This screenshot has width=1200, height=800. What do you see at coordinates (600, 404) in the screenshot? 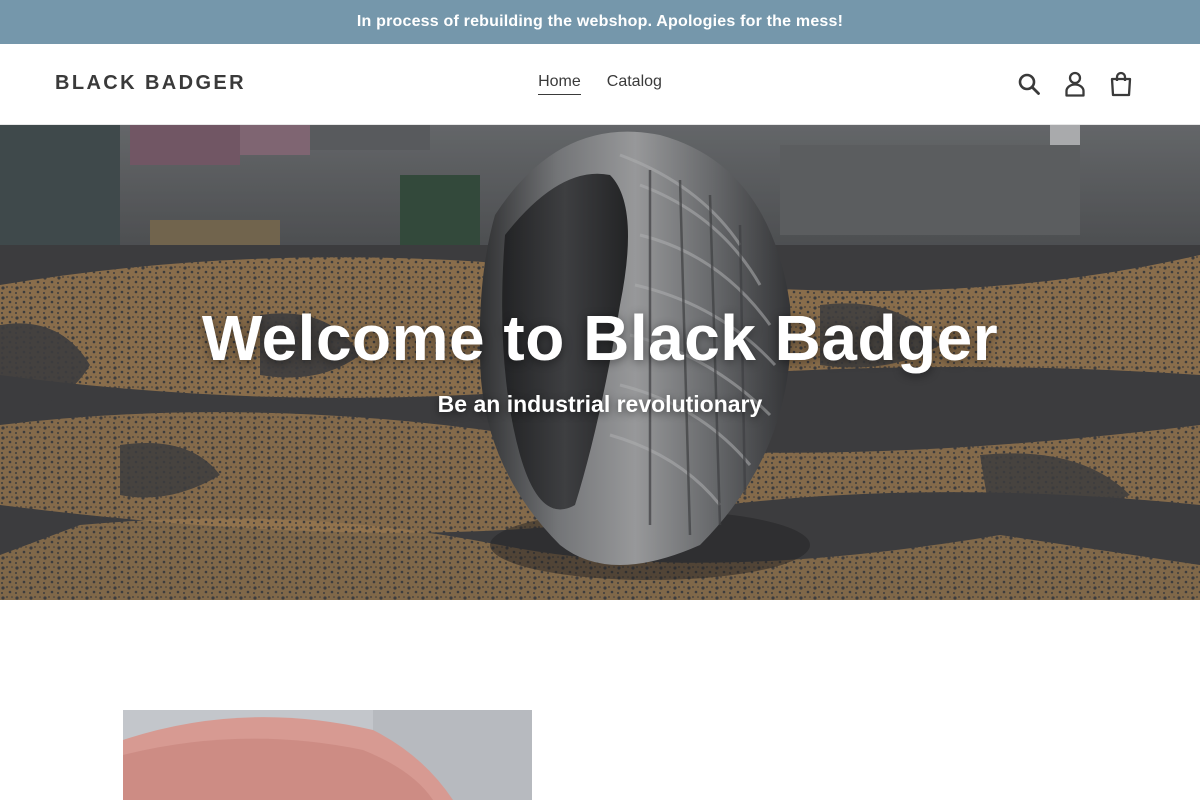
I see `hero-subtitle: Be an industrial revolutionary` at bounding box center [600, 404].